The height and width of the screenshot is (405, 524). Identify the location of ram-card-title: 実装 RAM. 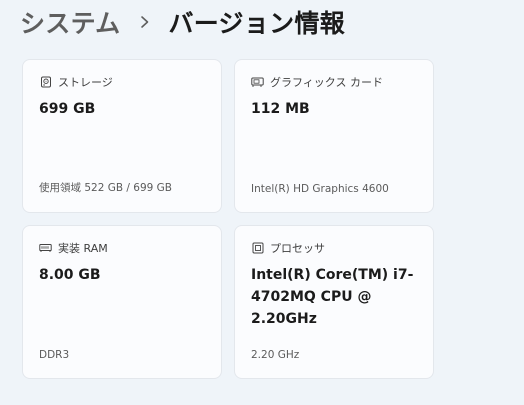
(83, 248).